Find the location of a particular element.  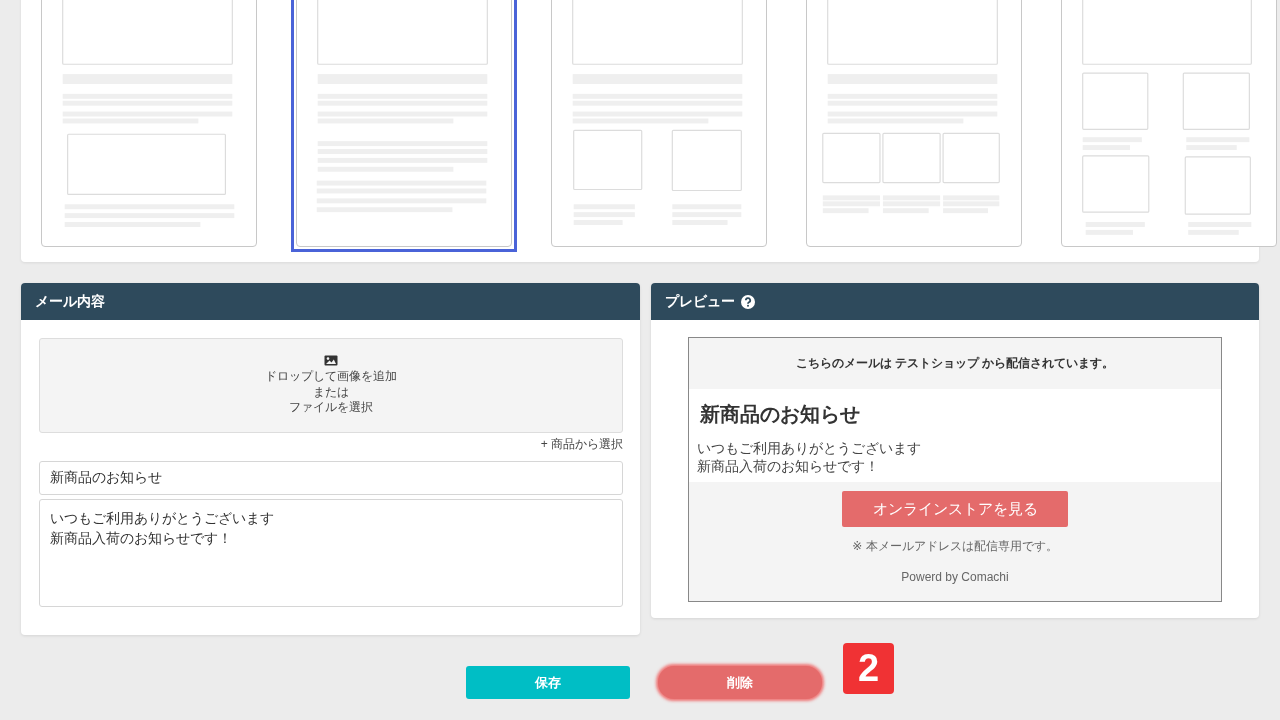

image-icon is located at coordinates (331, 361).